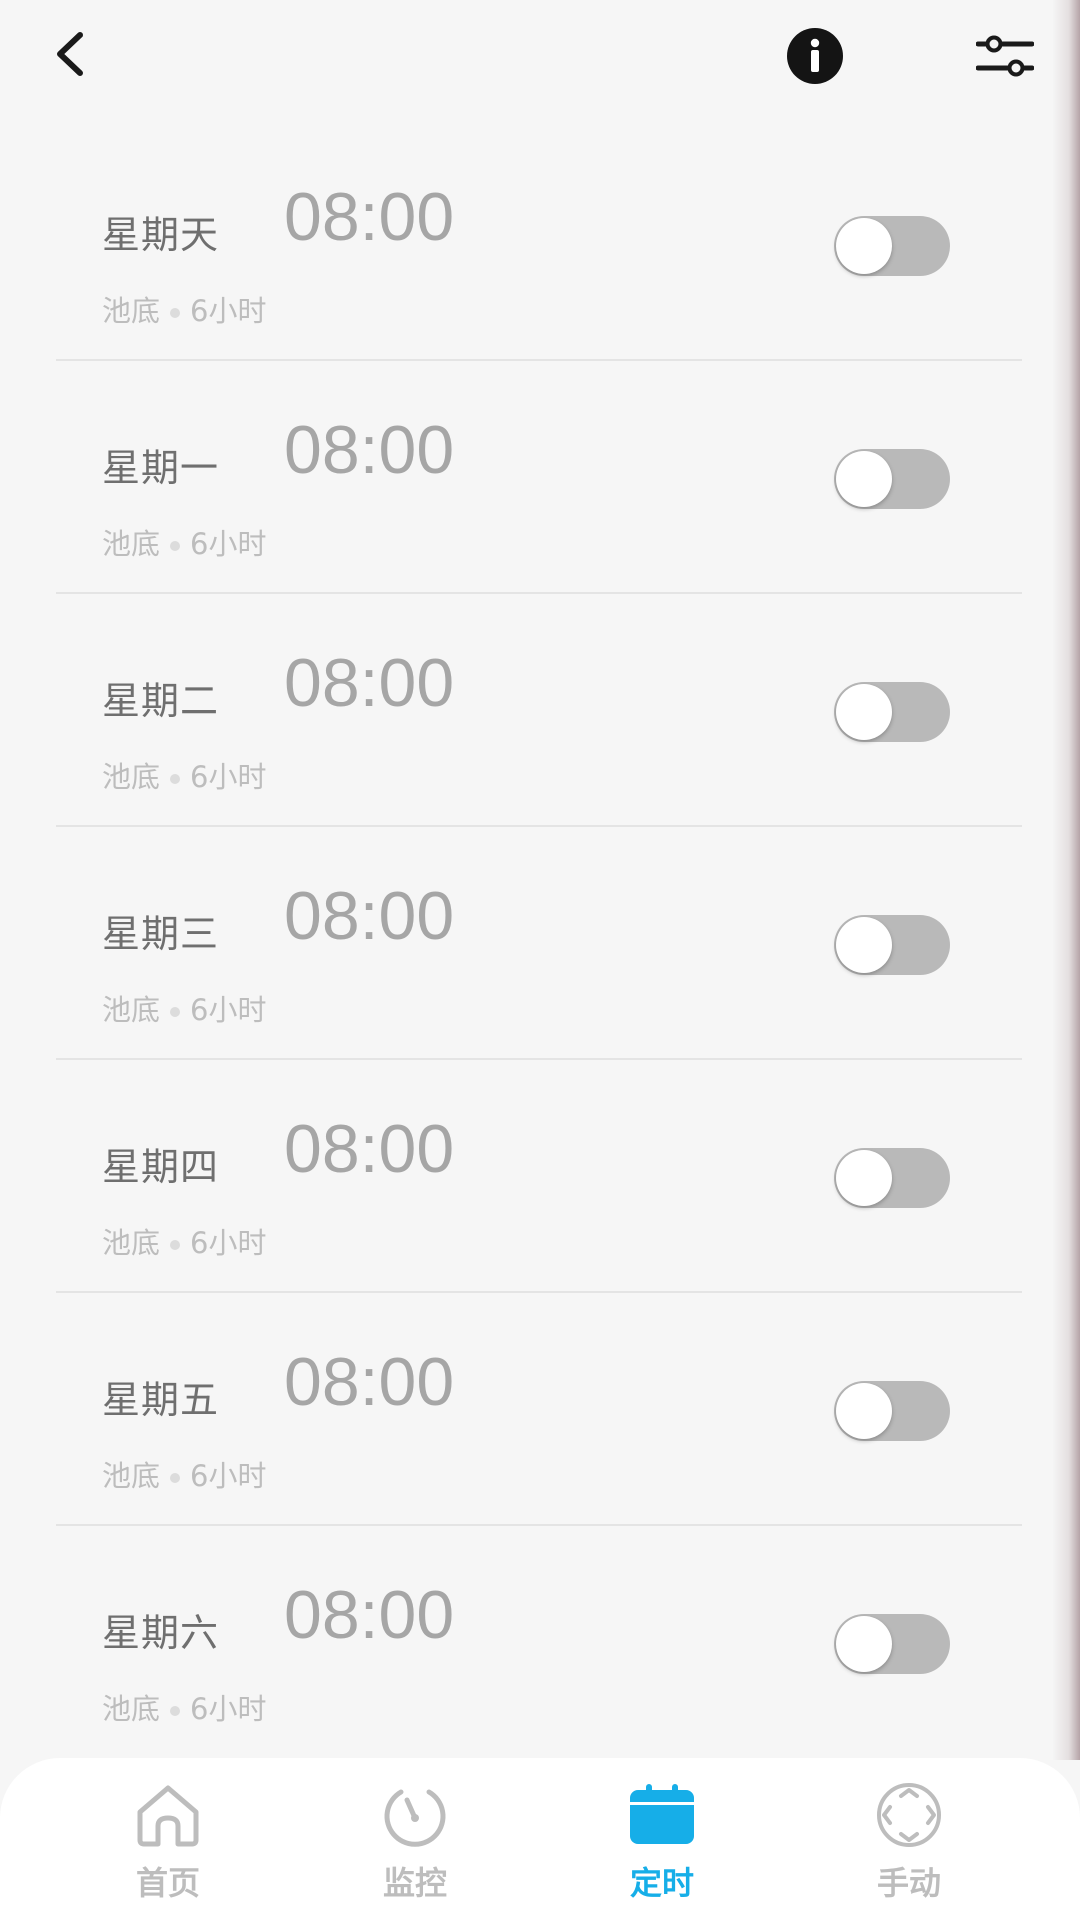  What do you see at coordinates (167, 1883) in the screenshot?
I see `nav-home-label: 首页` at bounding box center [167, 1883].